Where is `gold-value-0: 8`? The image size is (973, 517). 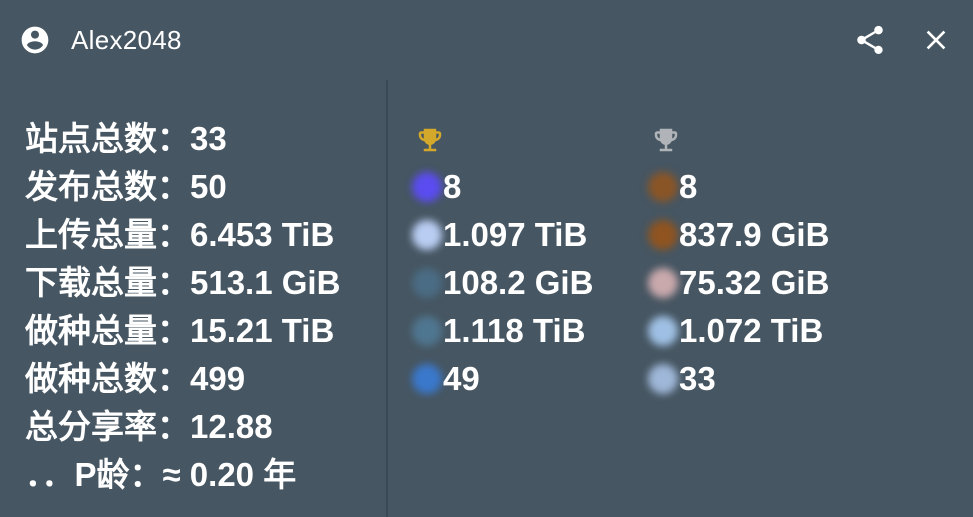
gold-value-0: 8 is located at coordinates (452, 186).